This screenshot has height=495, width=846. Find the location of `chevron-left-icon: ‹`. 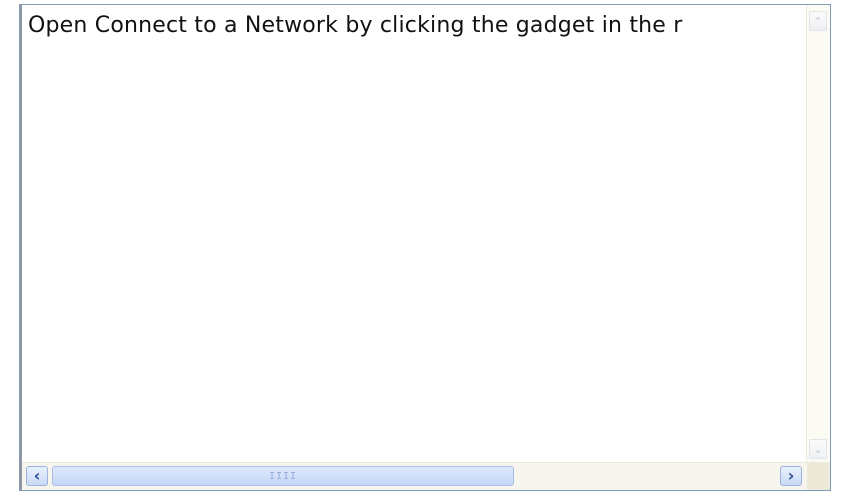

chevron-left-icon: ‹ is located at coordinates (37, 475).